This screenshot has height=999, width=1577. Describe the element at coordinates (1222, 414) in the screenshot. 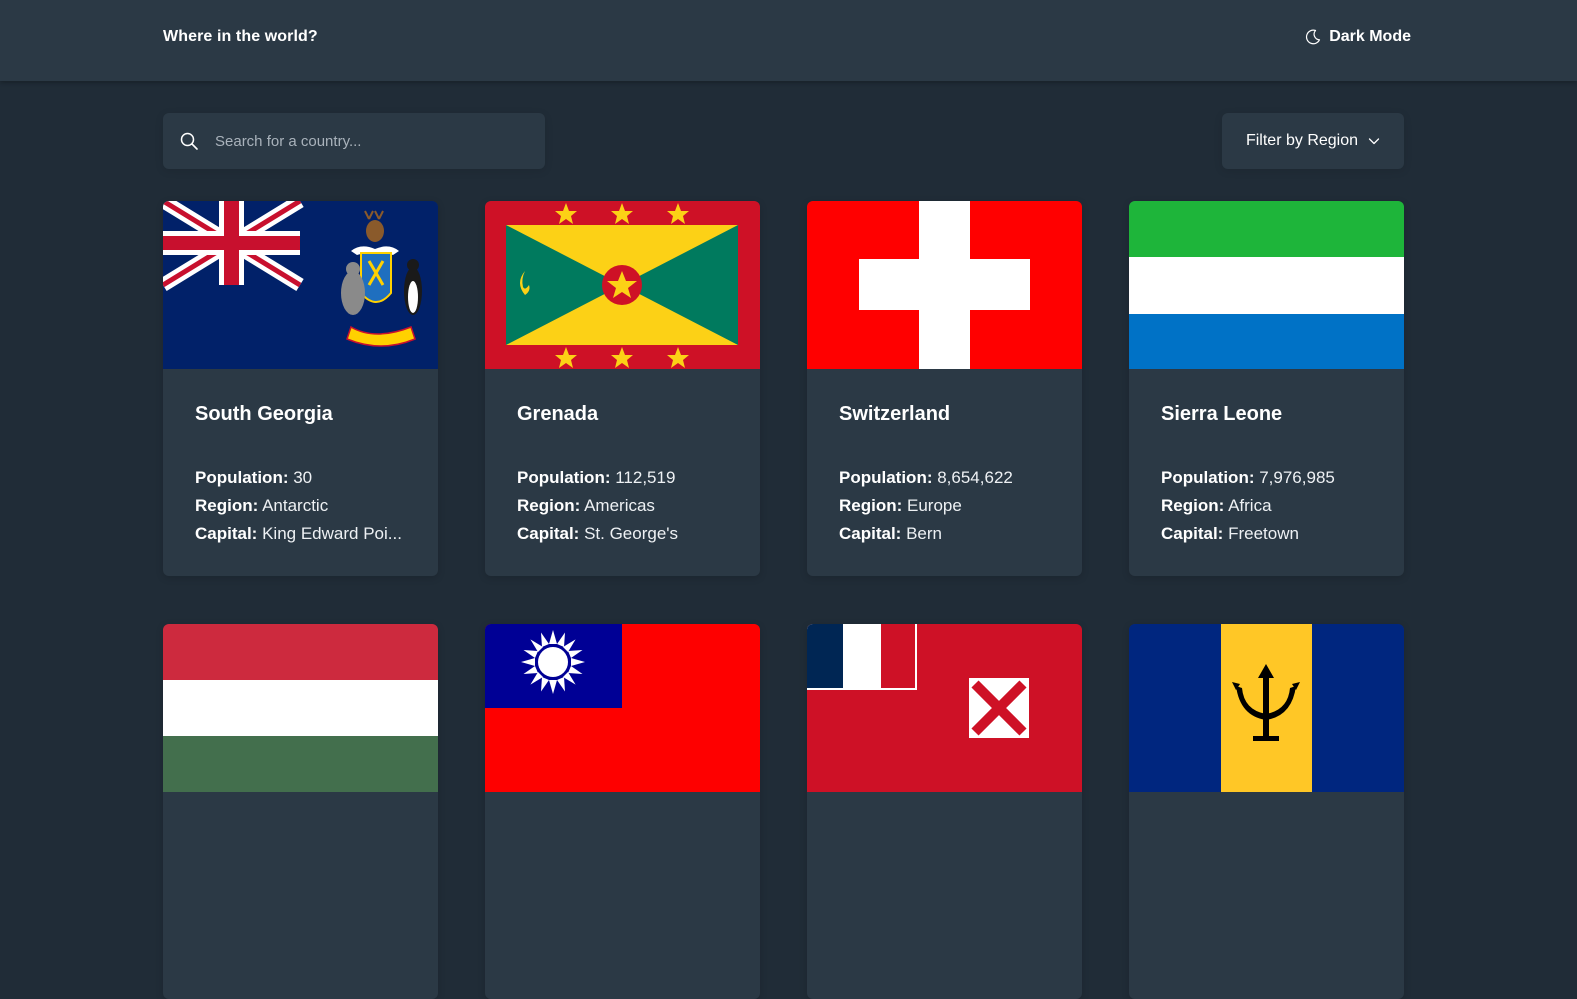

I see `country-name: Sierra Leone` at that location.